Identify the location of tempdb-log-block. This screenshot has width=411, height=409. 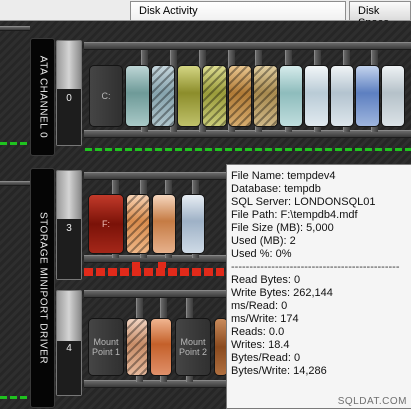
(193, 224).